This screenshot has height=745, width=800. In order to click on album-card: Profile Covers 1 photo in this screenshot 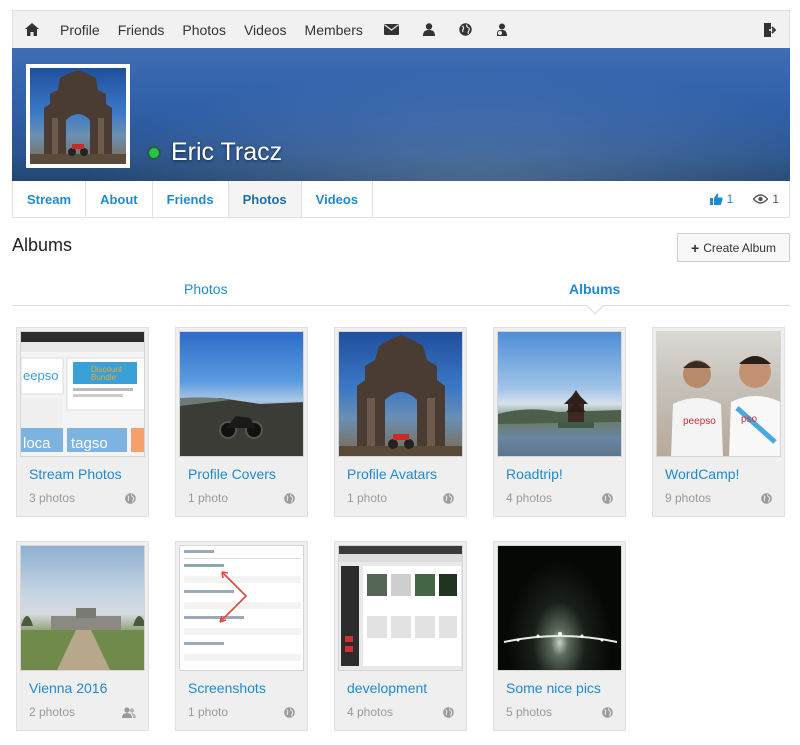, I will do `click(241, 422)`.